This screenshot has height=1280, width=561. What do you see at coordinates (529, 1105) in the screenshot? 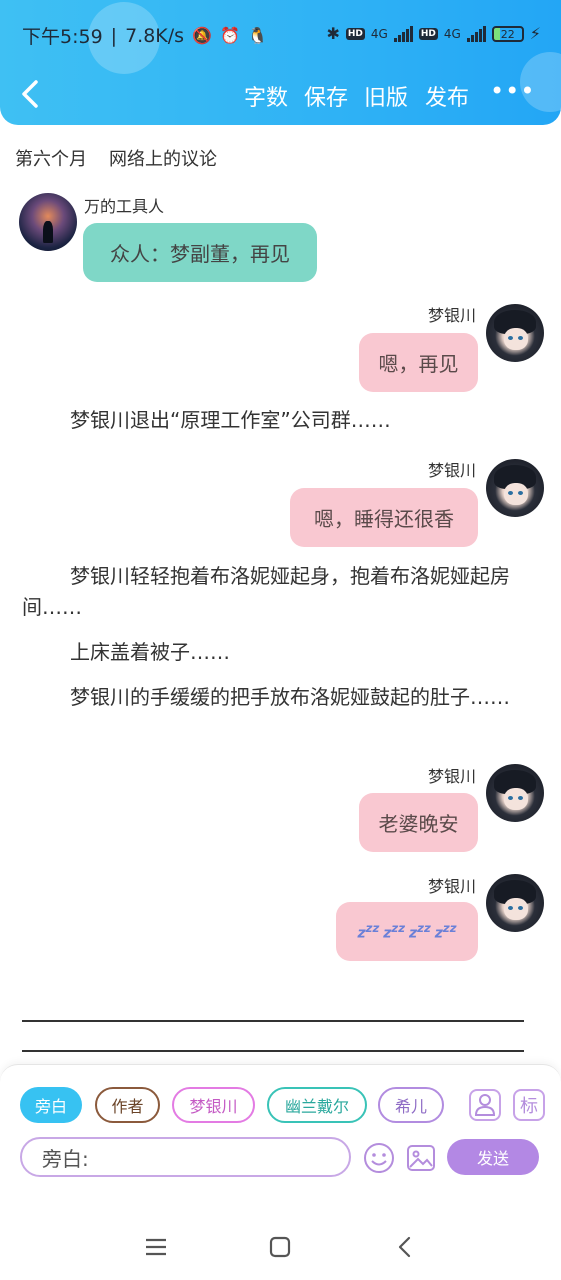
I see `mark-button: 标` at bounding box center [529, 1105].